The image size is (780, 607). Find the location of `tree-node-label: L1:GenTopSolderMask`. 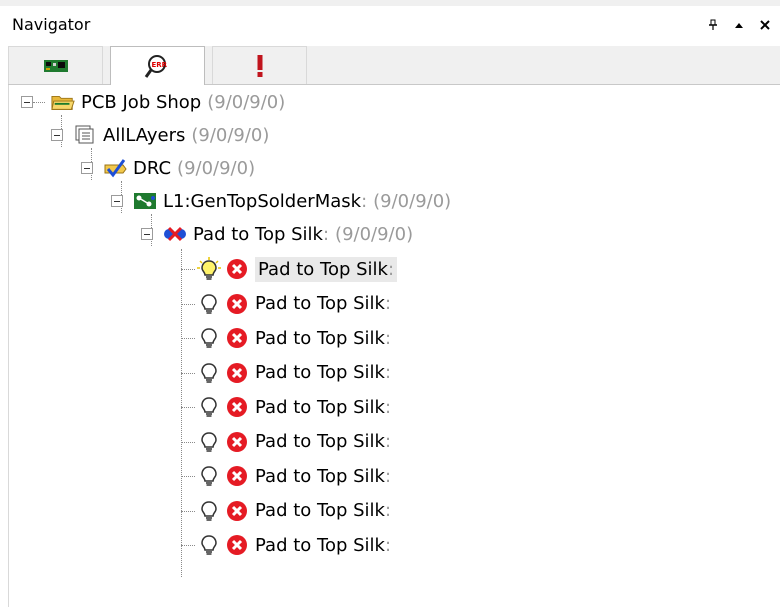

tree-node-label: L1:GenTopSolderMask is located at coordinates (262, 201).